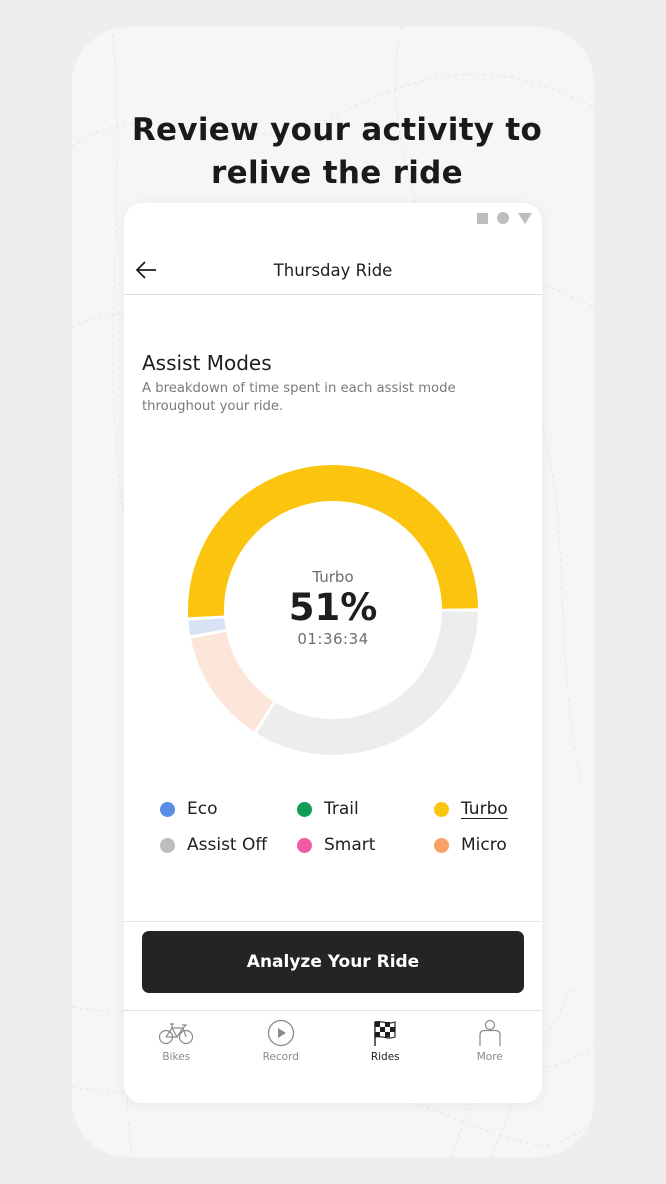 This screenshot has width=666, height=1184. I want to click on donut-center: Turbo 51% 01:36:34, so click(333, 610).